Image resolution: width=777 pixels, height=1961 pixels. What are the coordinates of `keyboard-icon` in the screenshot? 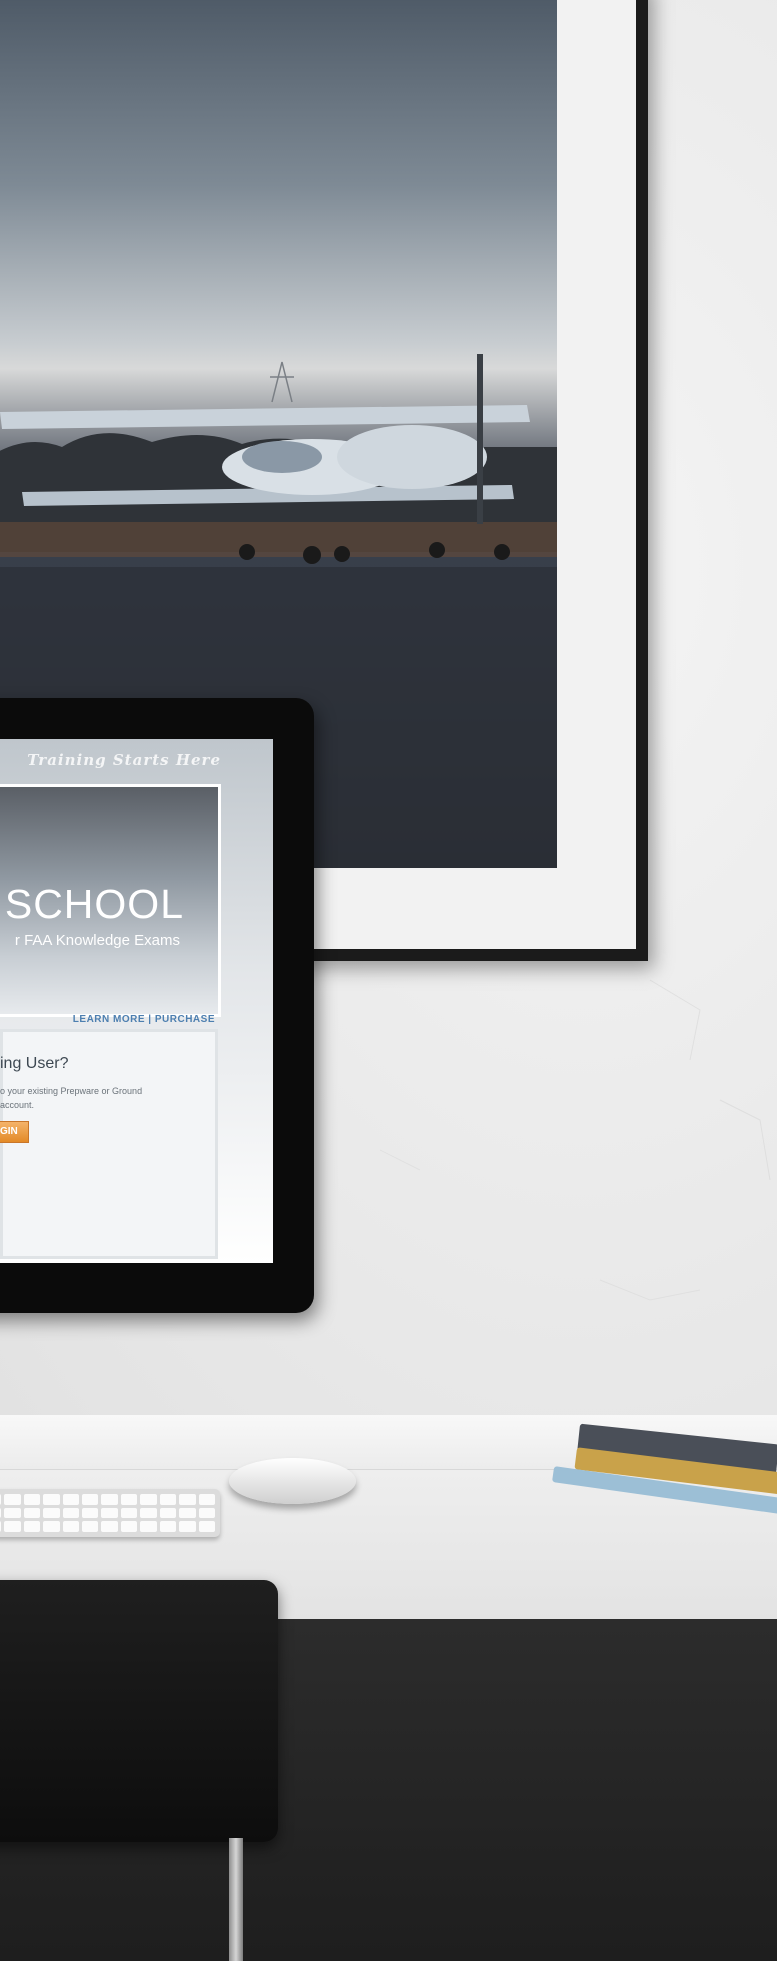 It's located at (110, 1513).